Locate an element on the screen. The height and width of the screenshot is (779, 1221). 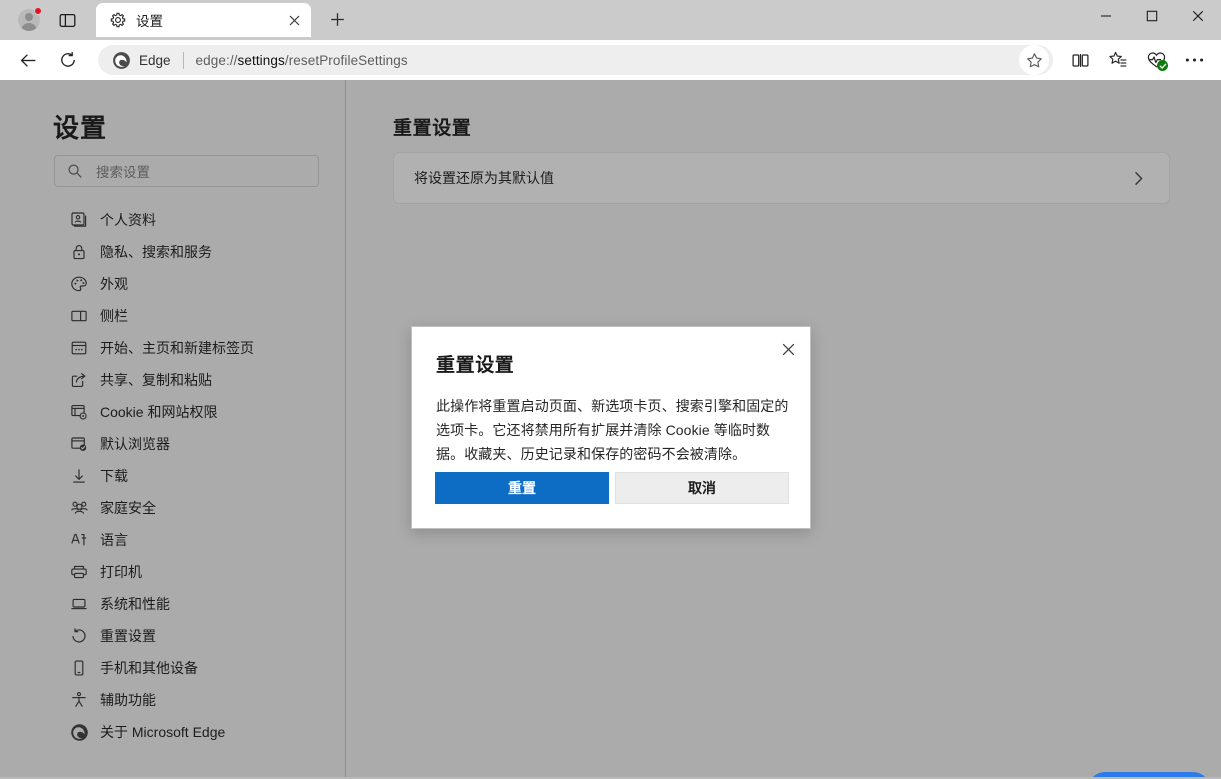
omnibox-separator is located at coordinates (183, 60).